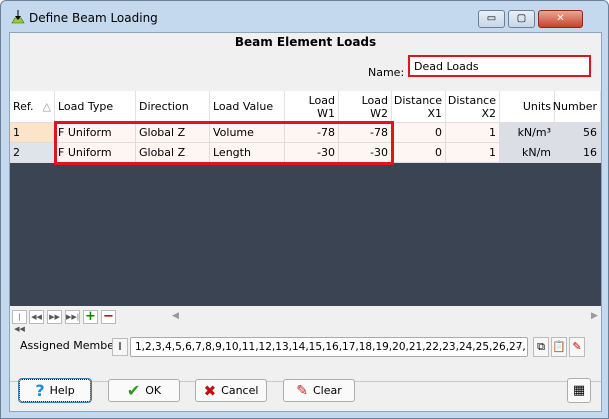 This screenshot has width=609, height=419. What do you see at coordinates (521, 19) in the screenshot?
I see `maximize-button: ▢` at bounding box center [521, 19].